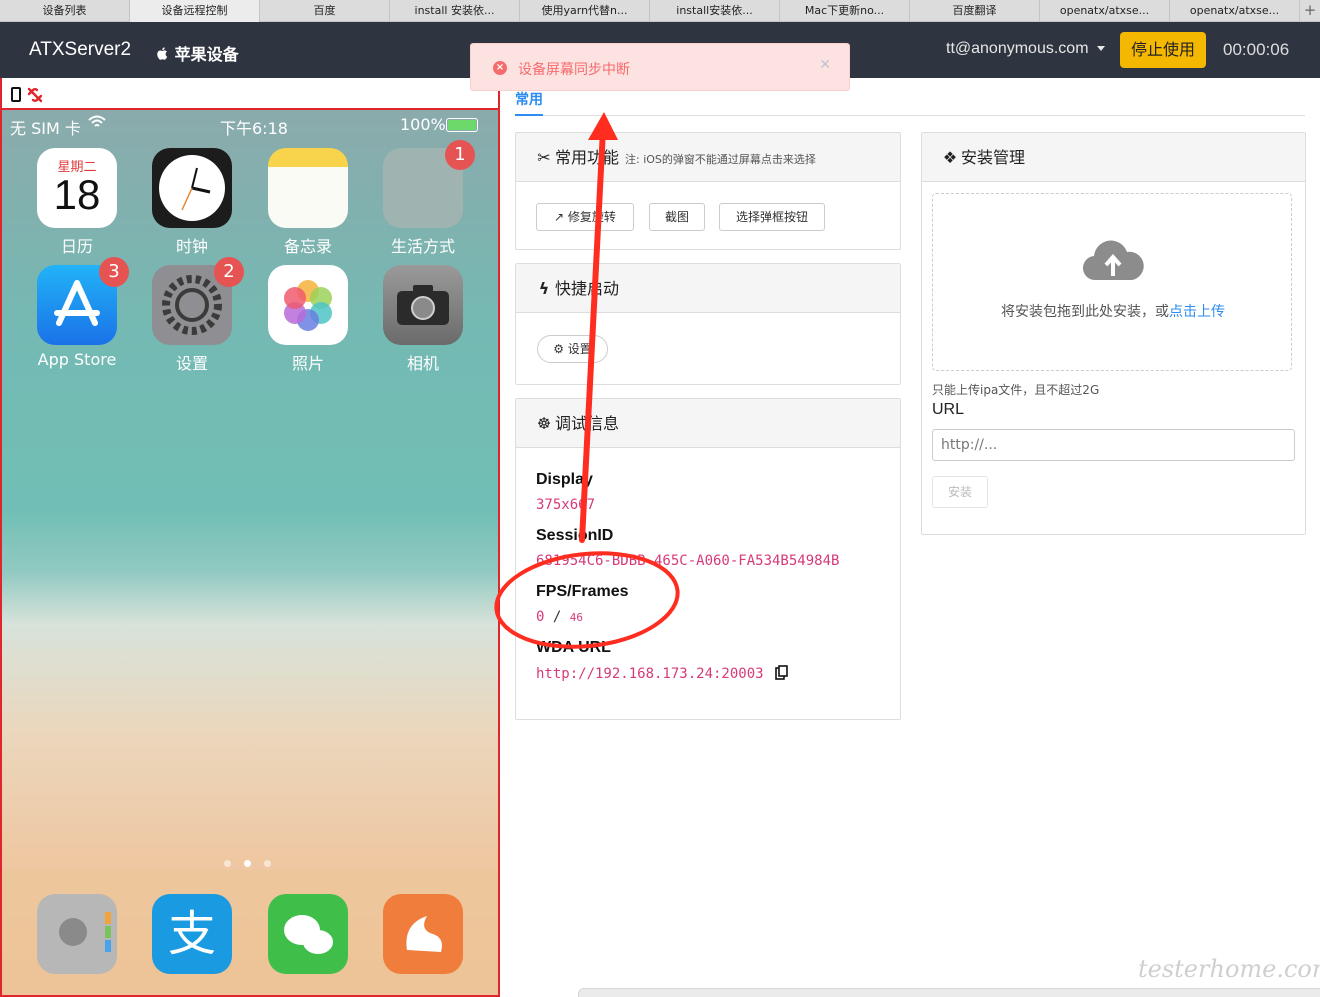 The image size is (1320, 997). What do you see at coordinates (45, 128) in the screenshot?
I see `carrier-text: 无 SIM 卡` at bounding box center [45, 128].